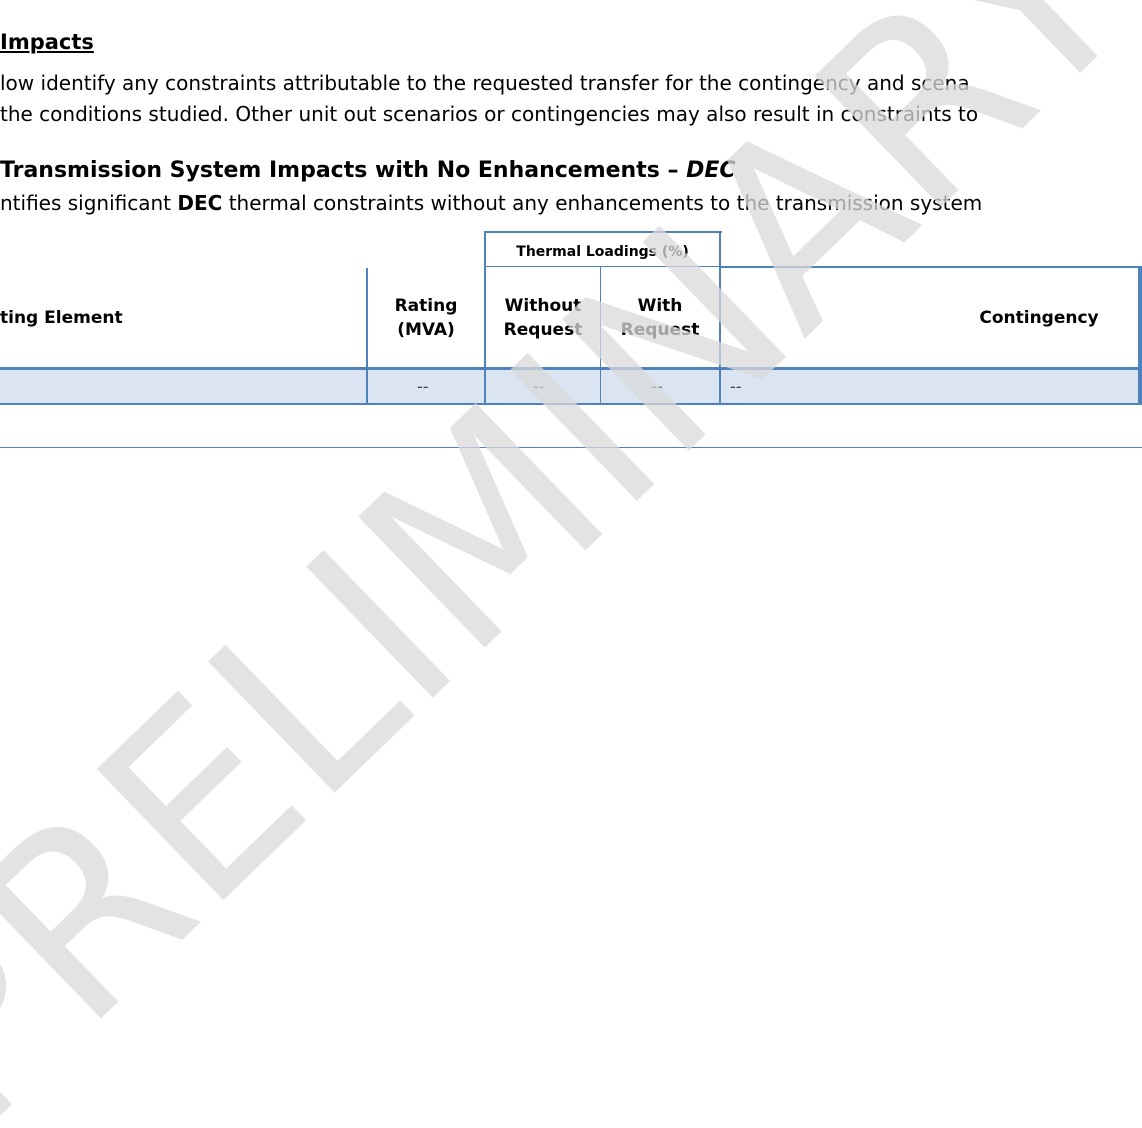  I want to click on column-header-element: ting Element, so click(61, 317).